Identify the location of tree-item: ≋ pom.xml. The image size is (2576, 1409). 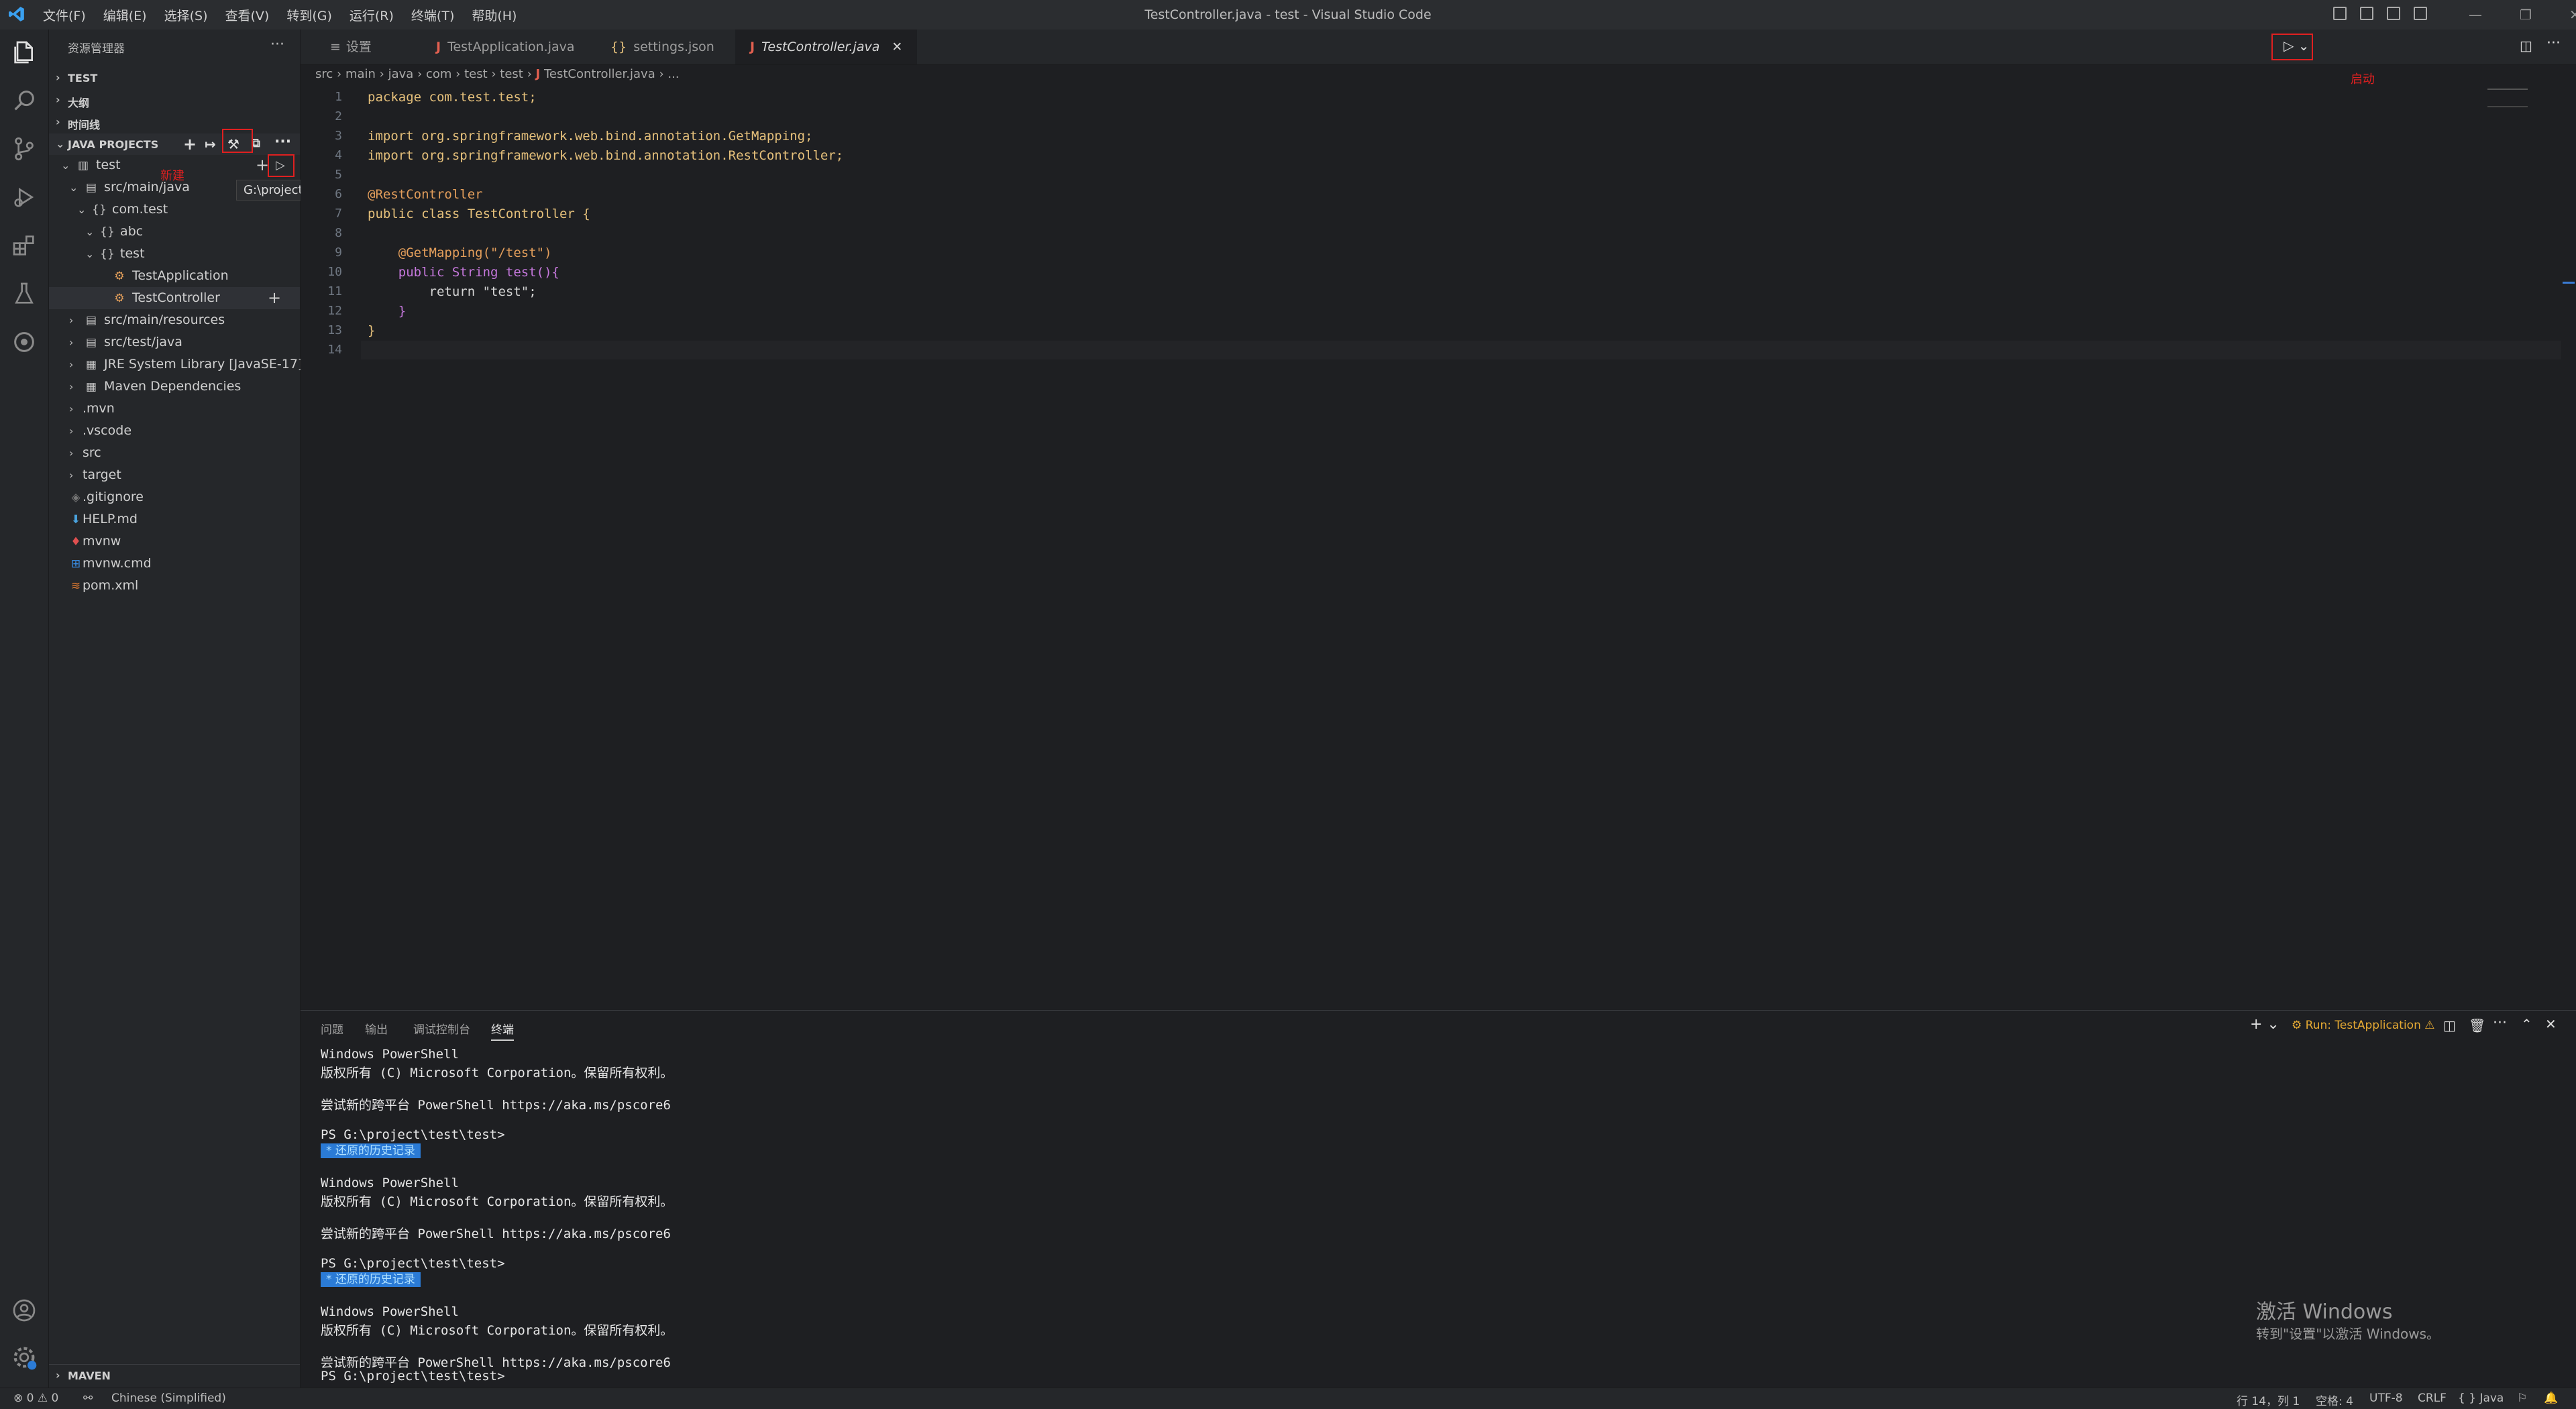
(103, 586).